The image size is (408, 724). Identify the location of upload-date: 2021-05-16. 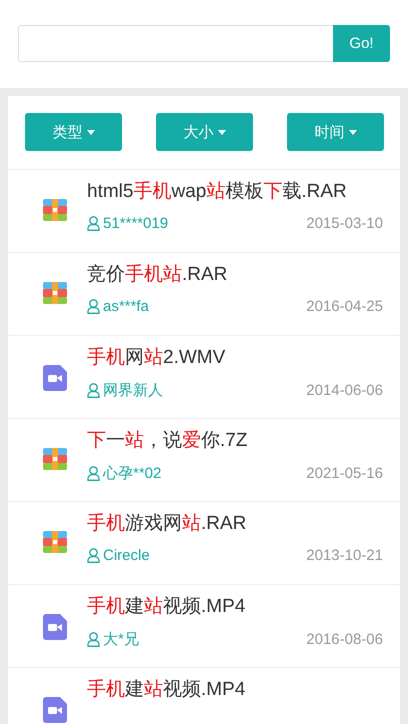
(344, 473).